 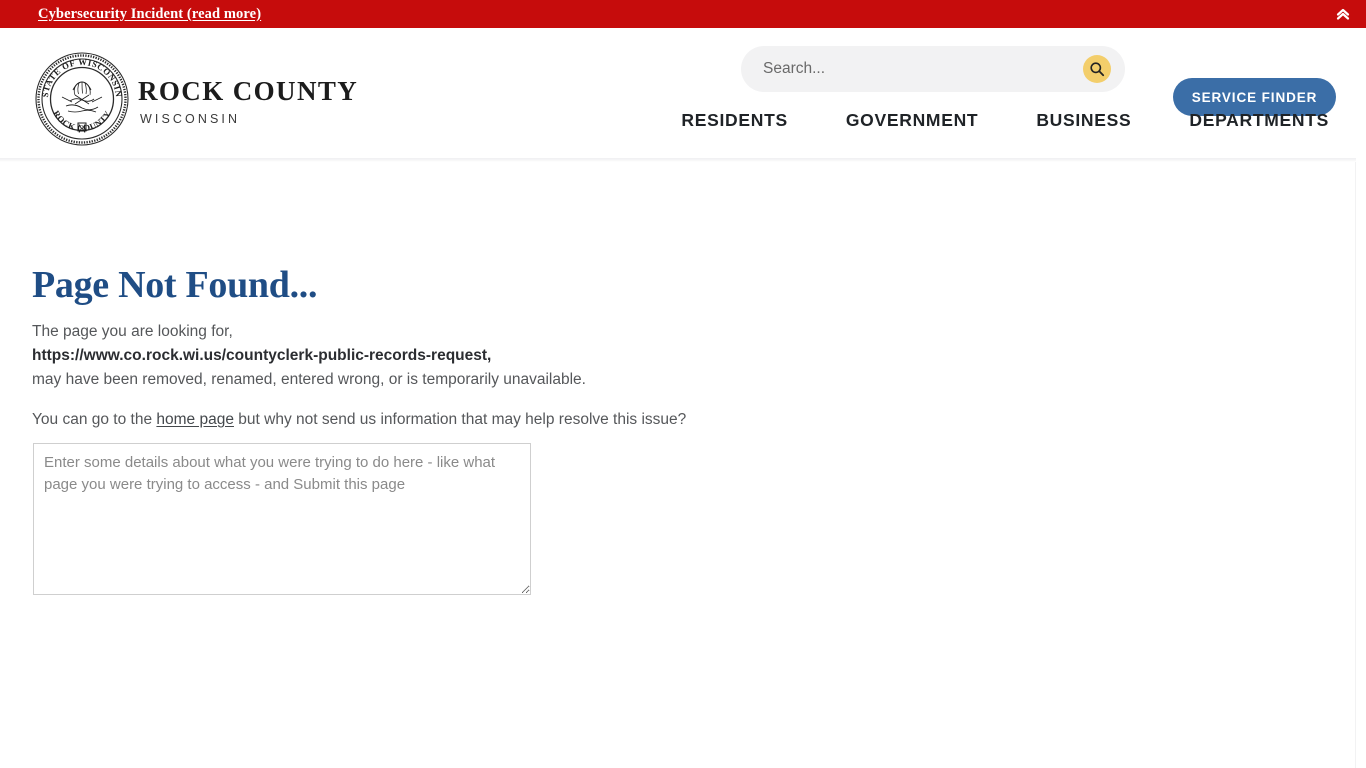 I want to click on brand-subtitle: WISCONSIN, so click(x=190, y=119).